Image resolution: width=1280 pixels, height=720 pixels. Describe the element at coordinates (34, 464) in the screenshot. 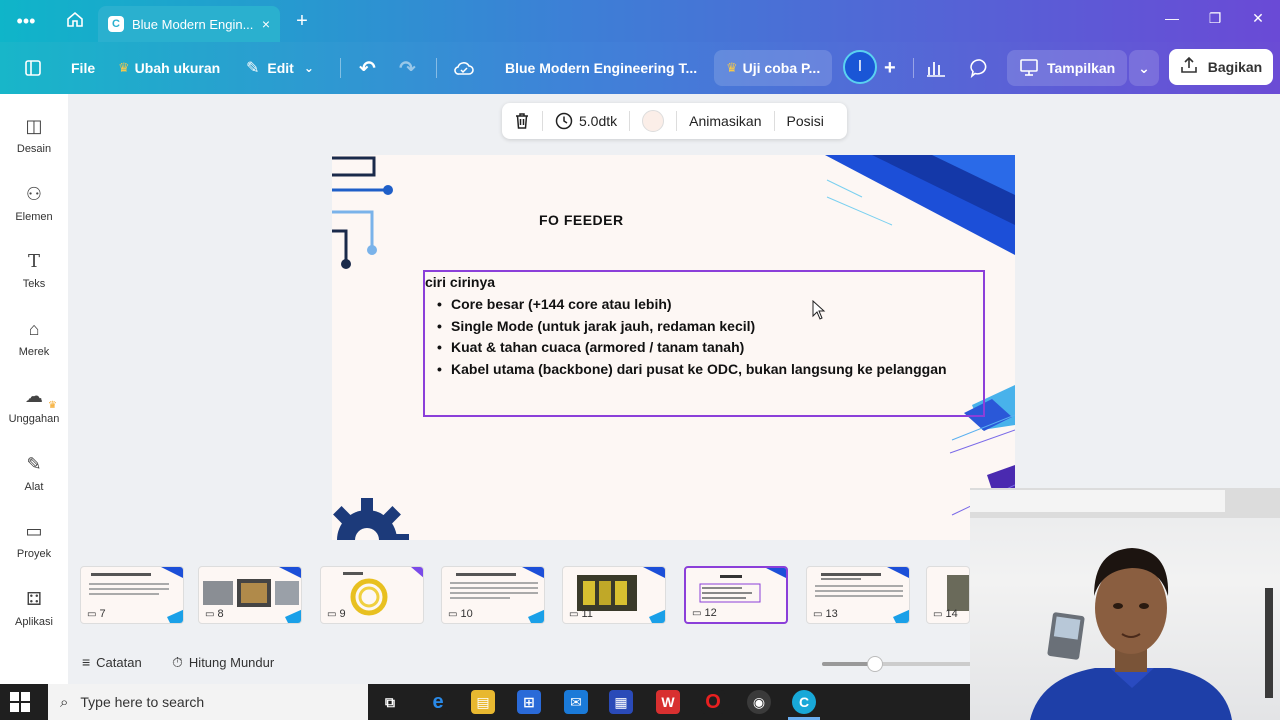

I see `tools-icon: ✎` at that location.